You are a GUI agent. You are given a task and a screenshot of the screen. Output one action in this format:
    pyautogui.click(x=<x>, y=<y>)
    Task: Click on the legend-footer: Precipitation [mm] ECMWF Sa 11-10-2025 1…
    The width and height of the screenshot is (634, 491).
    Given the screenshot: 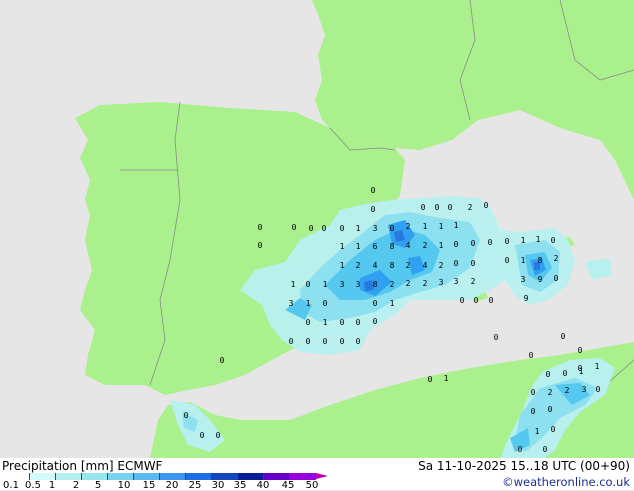 What is the action you would take?
    pyautogui.click(x=317, y=474)
    